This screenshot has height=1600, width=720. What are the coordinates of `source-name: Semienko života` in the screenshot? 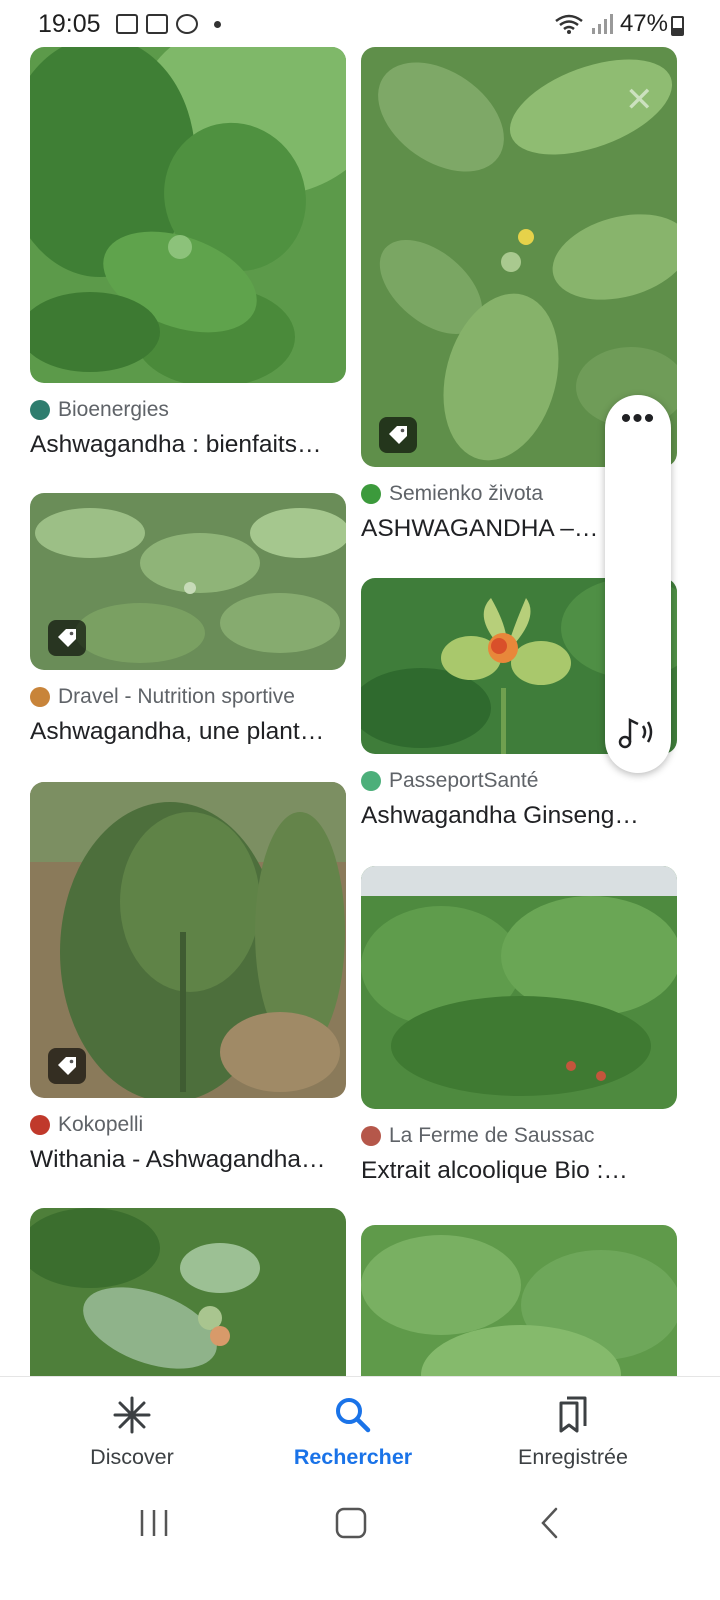 It's located at (466, 493).